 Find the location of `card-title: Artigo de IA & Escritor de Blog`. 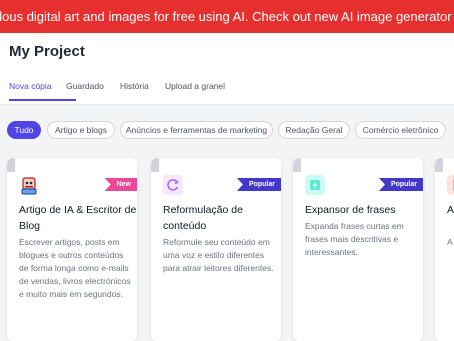

card-title: Artigo de IA & Escritor de Blog is located at coordinates (78, 218).